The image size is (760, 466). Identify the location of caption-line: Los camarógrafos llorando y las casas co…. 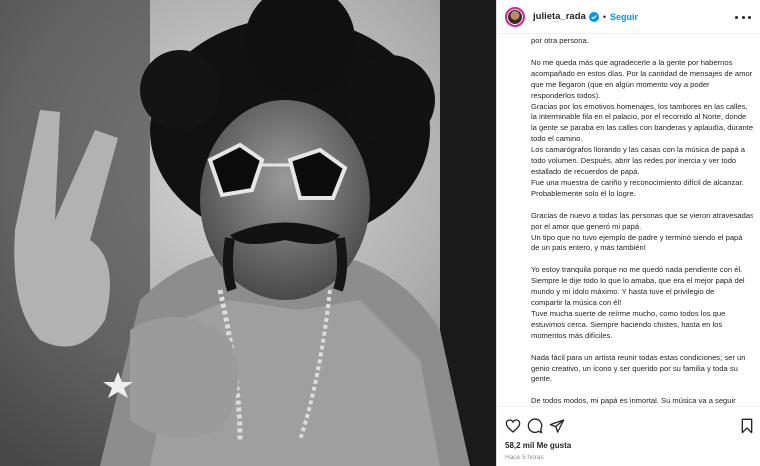
(638, 150).